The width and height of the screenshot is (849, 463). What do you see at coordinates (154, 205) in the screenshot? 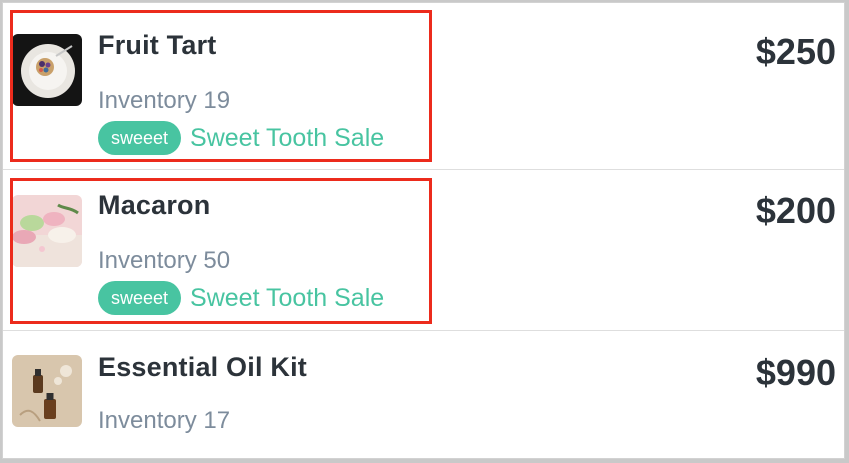
I see `product-name: Macaron` at bounding box center [154, 205].